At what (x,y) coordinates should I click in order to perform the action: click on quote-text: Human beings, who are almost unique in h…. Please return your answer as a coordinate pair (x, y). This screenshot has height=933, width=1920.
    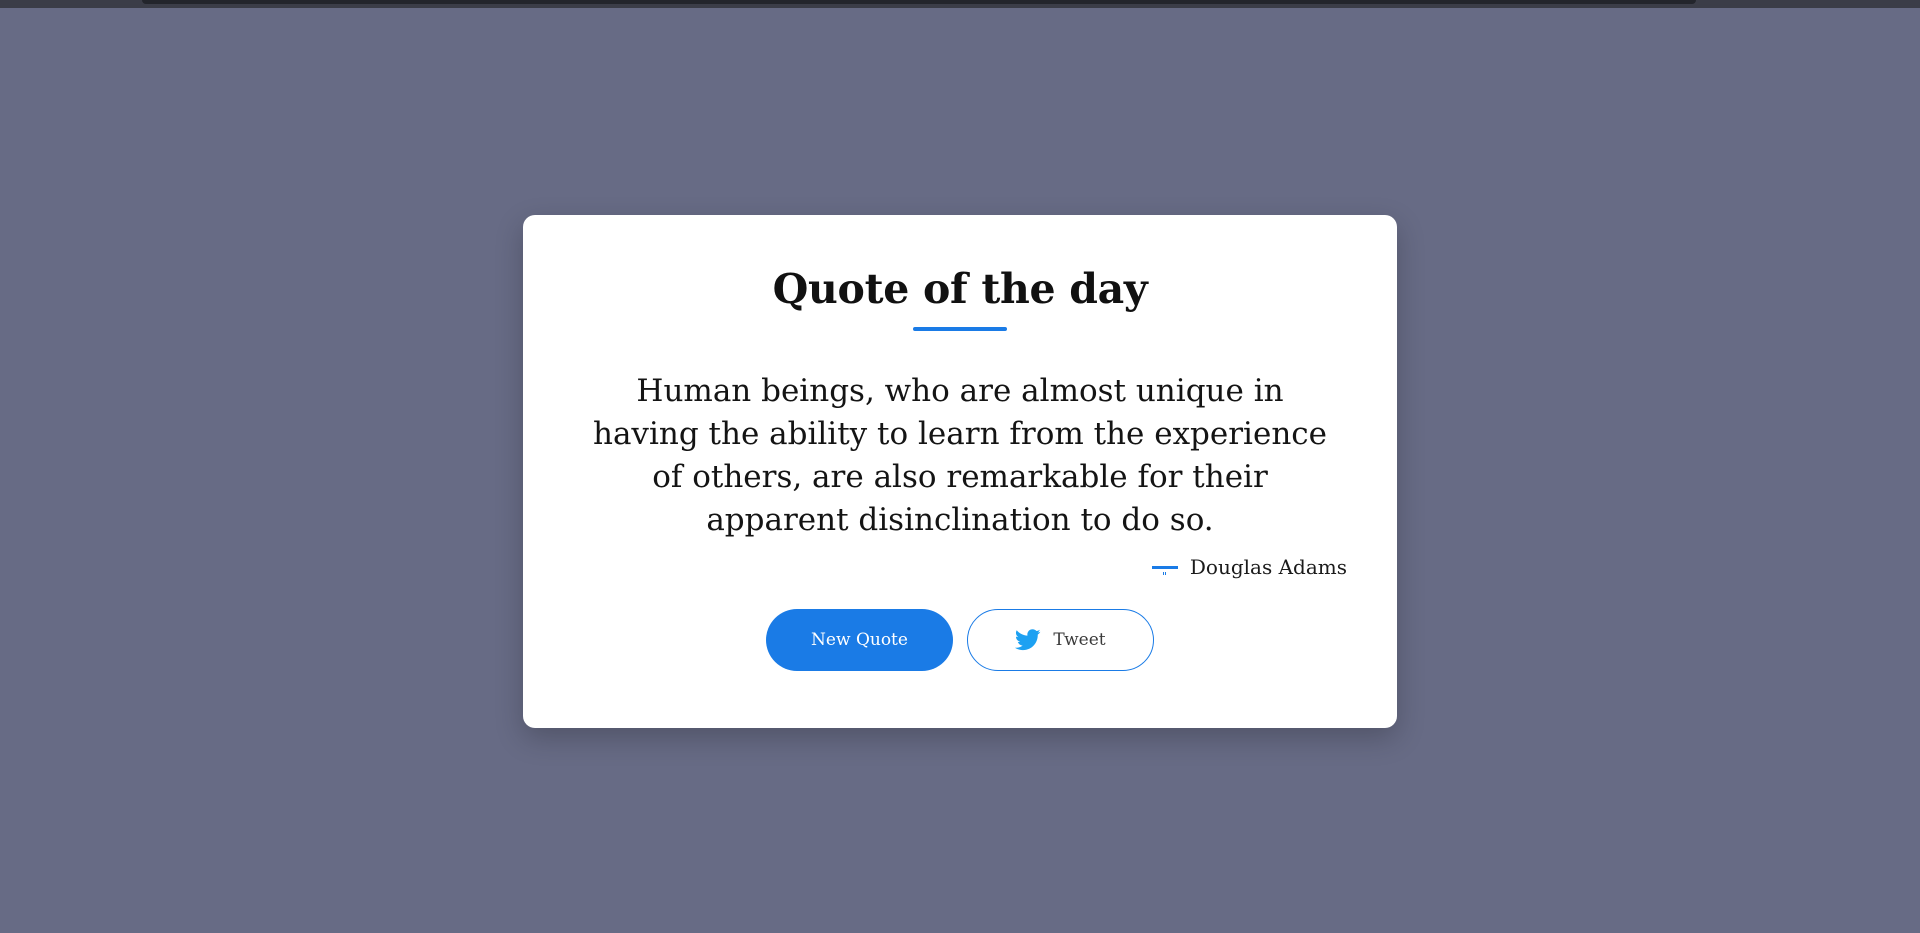
    Looking at the image, I should click on (959, 455).